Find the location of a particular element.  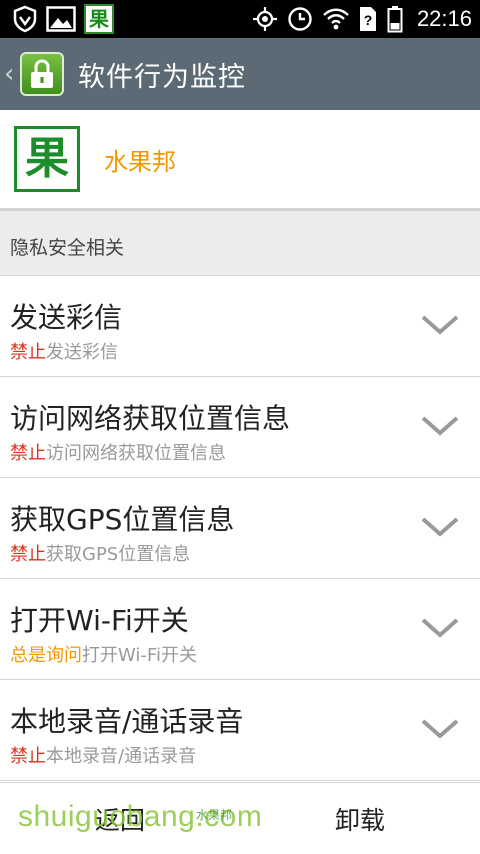

gps-icon is located at coordinates (264, 19).